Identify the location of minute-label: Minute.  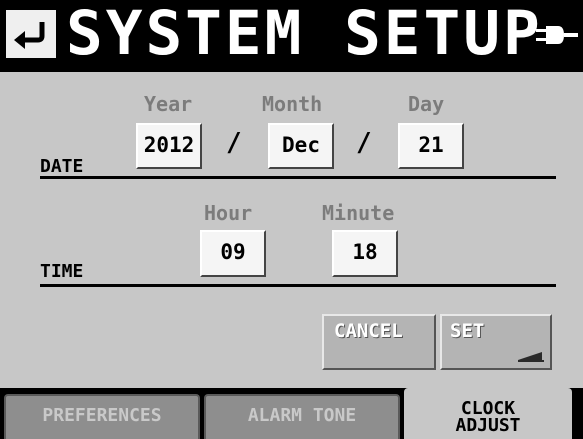
(358, 213).